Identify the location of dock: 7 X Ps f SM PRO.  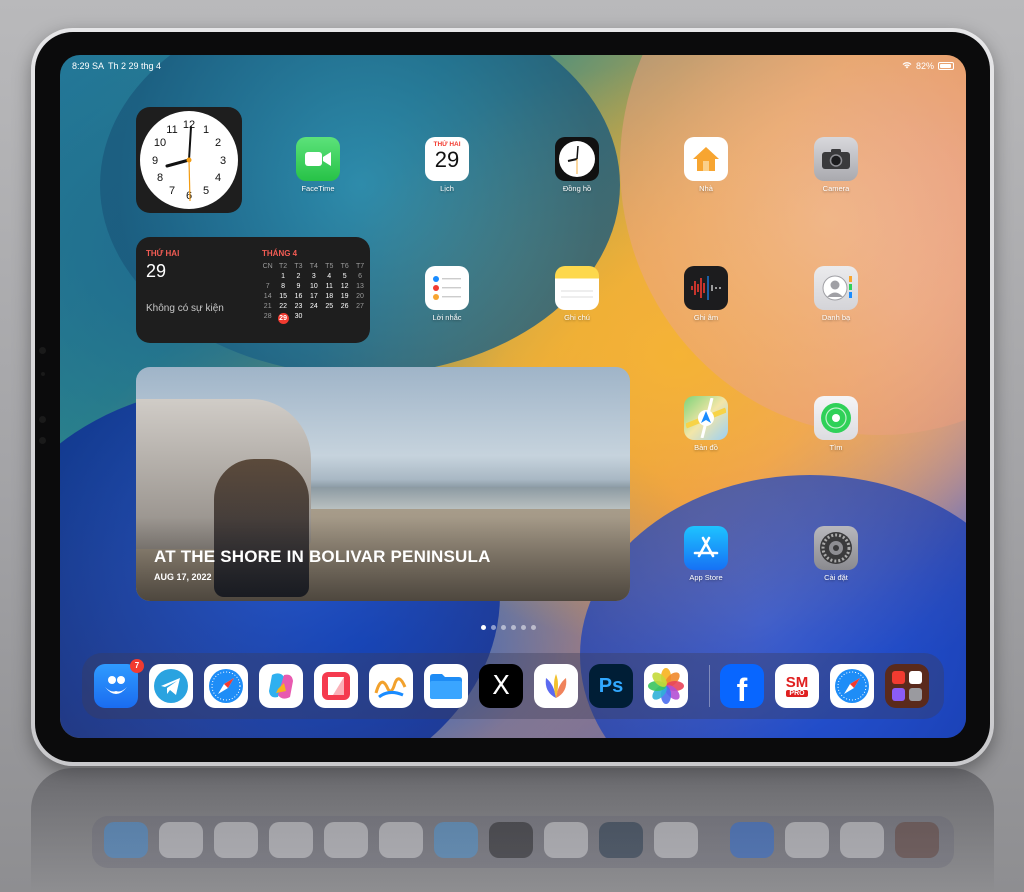
(513, 686).